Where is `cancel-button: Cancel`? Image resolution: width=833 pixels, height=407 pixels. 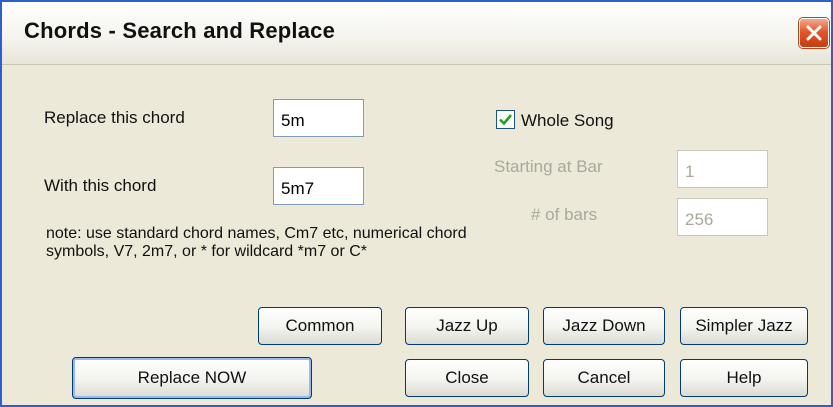
cancel-button: Cancel is located at coordinates (604, 378).